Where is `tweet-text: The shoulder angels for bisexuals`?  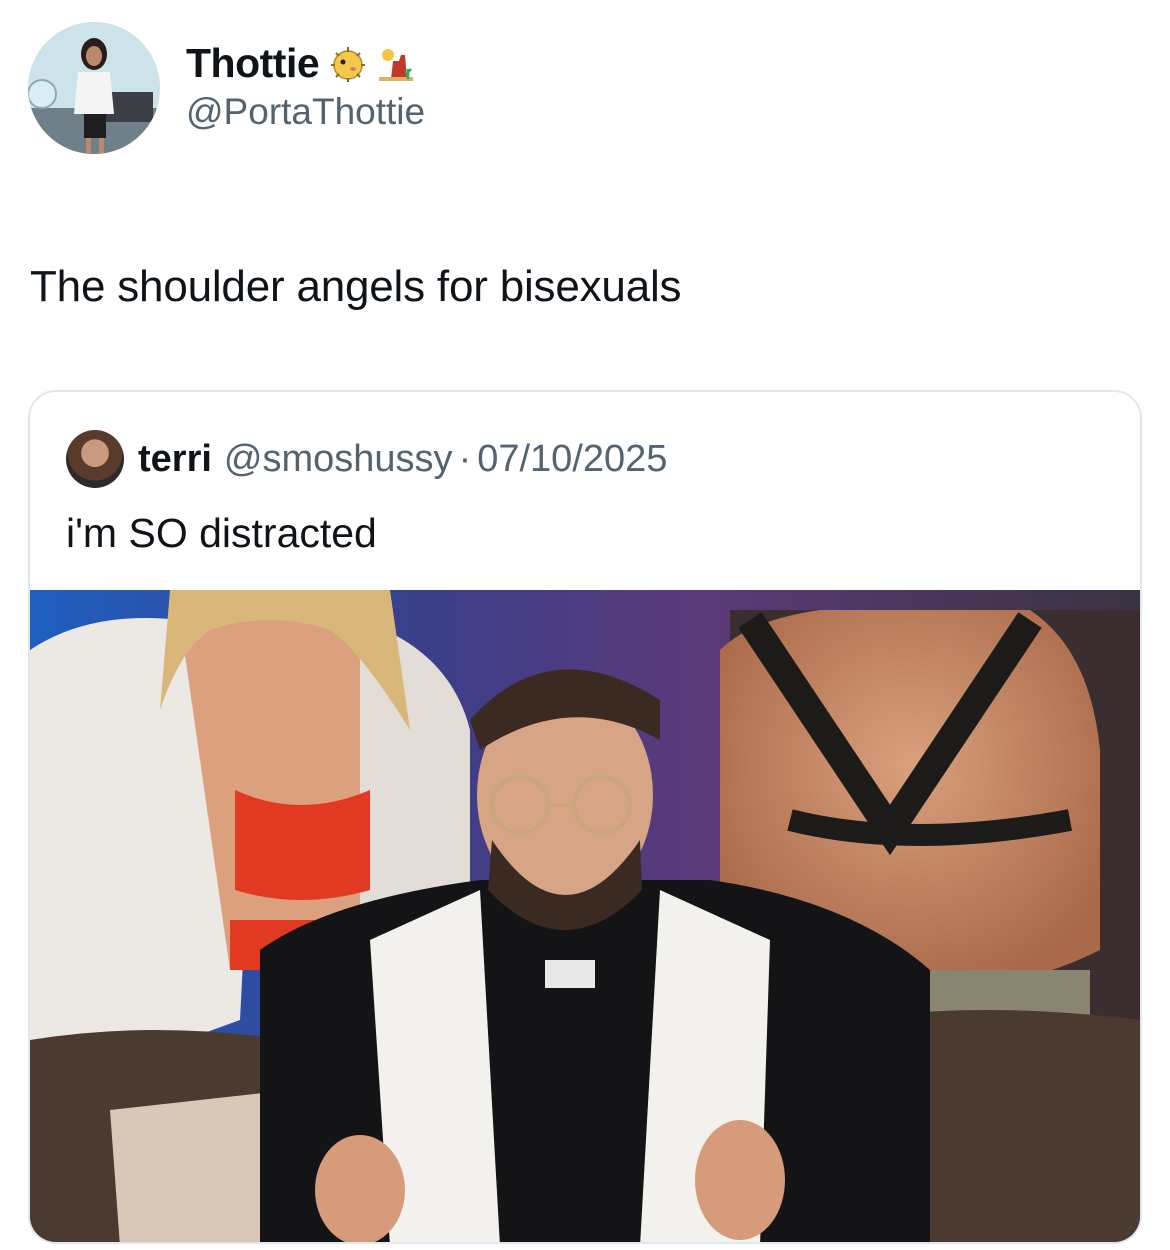 tweet-text: The shoulder angels for bisexuals is located at coordinates (356, 286).